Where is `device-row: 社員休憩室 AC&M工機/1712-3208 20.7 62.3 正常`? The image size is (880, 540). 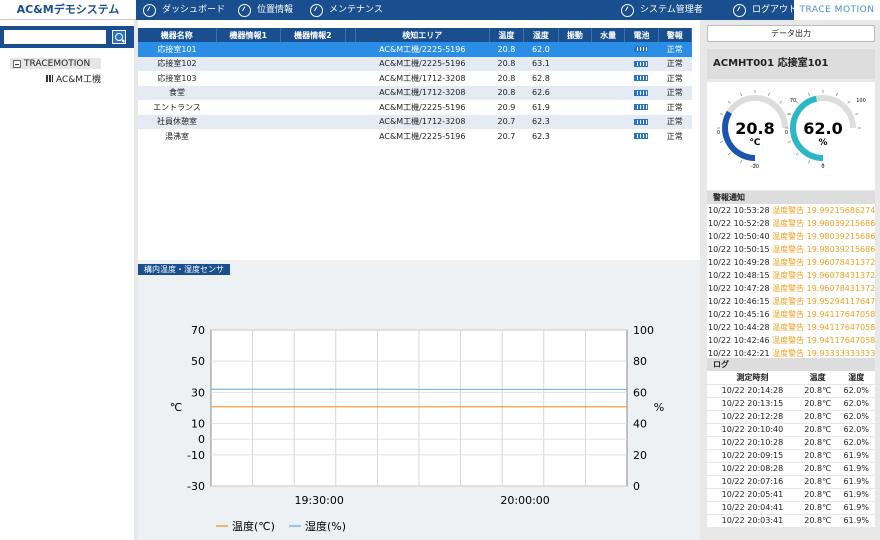 device-row: 社員休憩室 AC&M工機/1712-3208 20.7 62.3 正常 is located at coordinates (415, 121).